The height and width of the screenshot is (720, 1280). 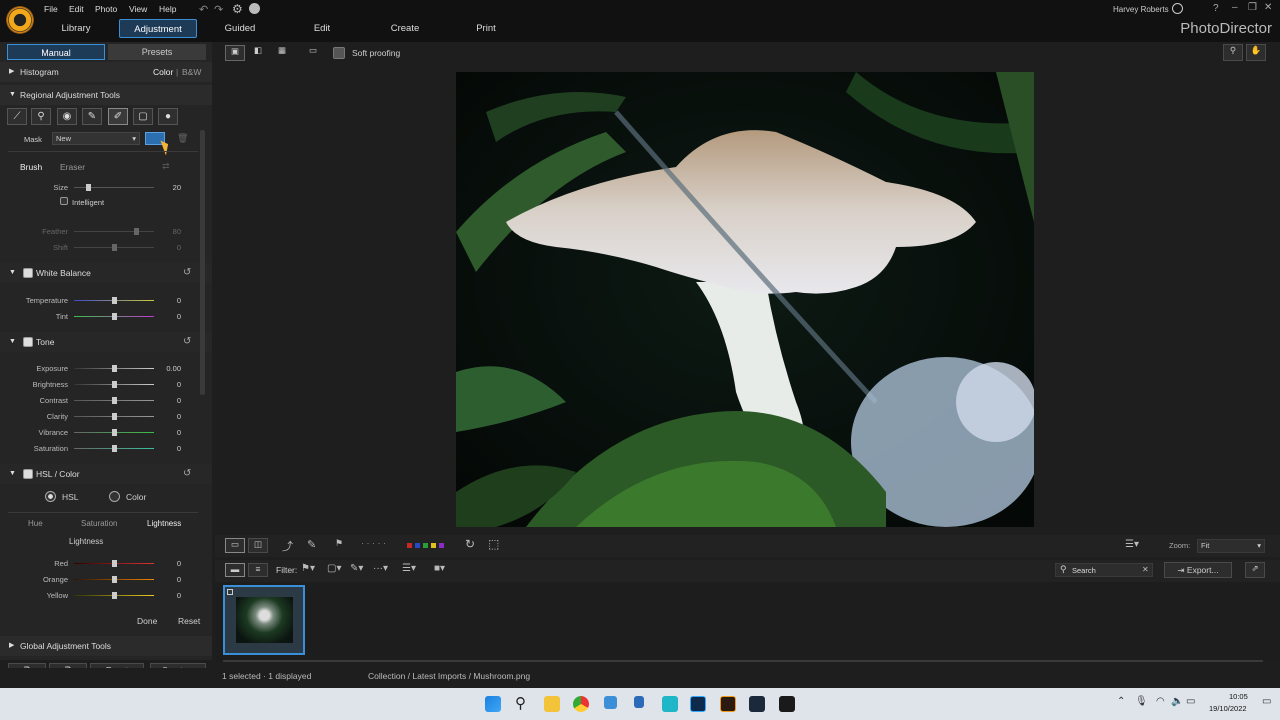 What do you see at coordinates (264, 620) in the screenshot?
I see `thumbnail-selected` at bounding box center [264, 620].